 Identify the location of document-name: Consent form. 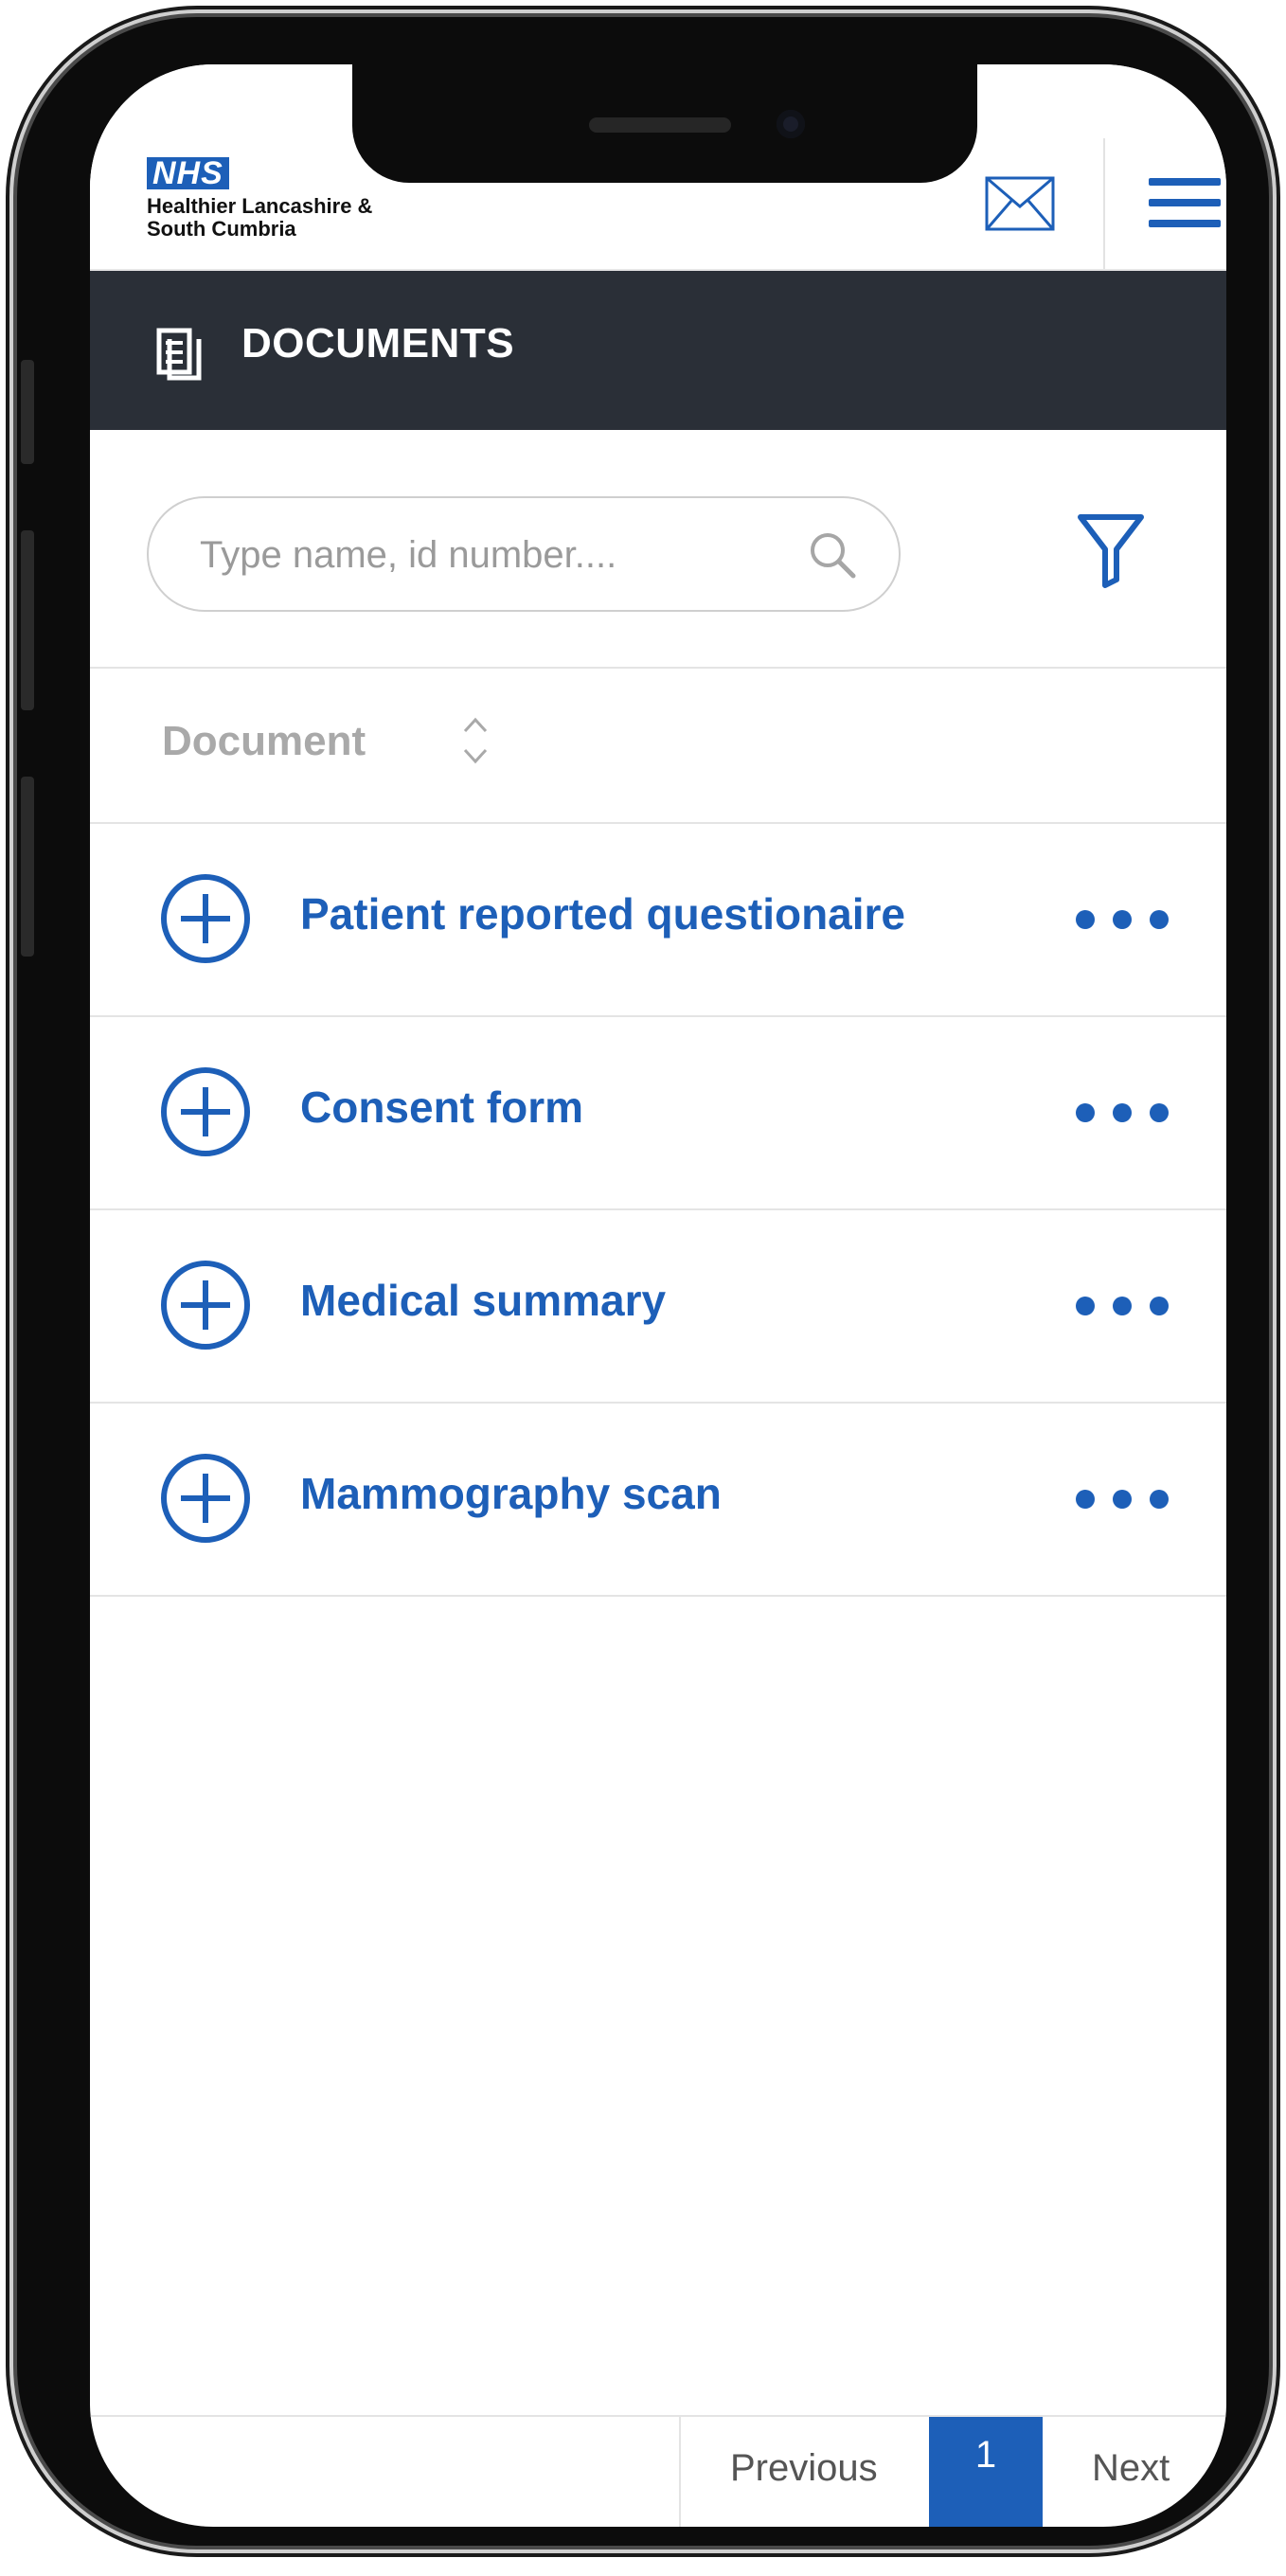
(441, 1107).